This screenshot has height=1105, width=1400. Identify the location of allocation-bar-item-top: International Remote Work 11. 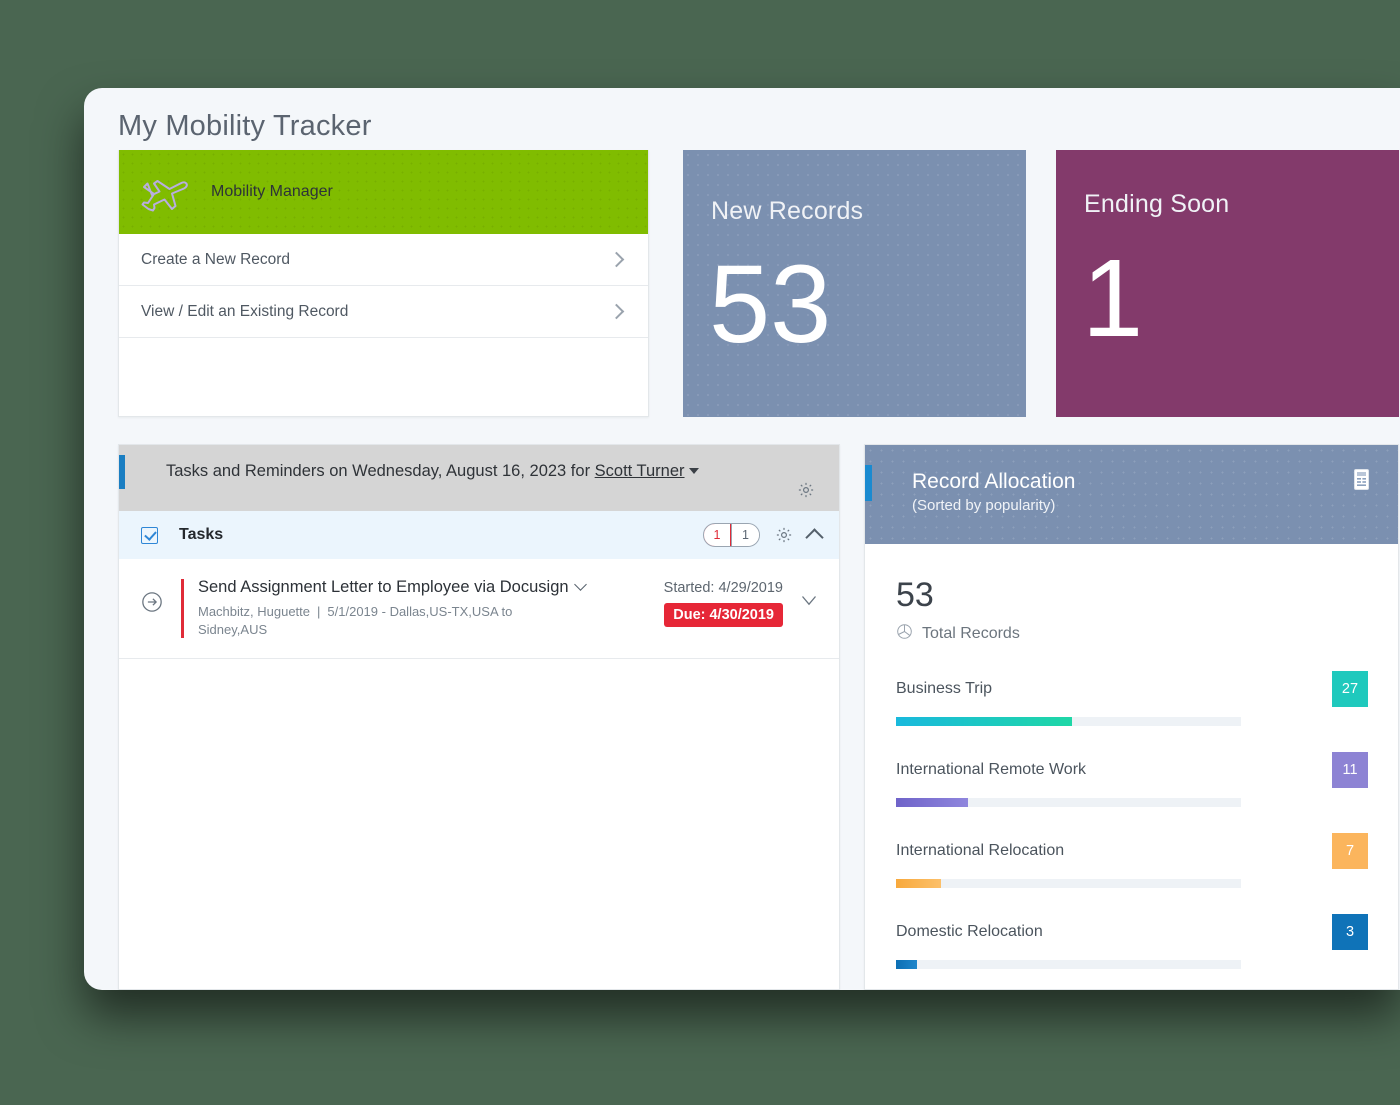
(1132, 770).